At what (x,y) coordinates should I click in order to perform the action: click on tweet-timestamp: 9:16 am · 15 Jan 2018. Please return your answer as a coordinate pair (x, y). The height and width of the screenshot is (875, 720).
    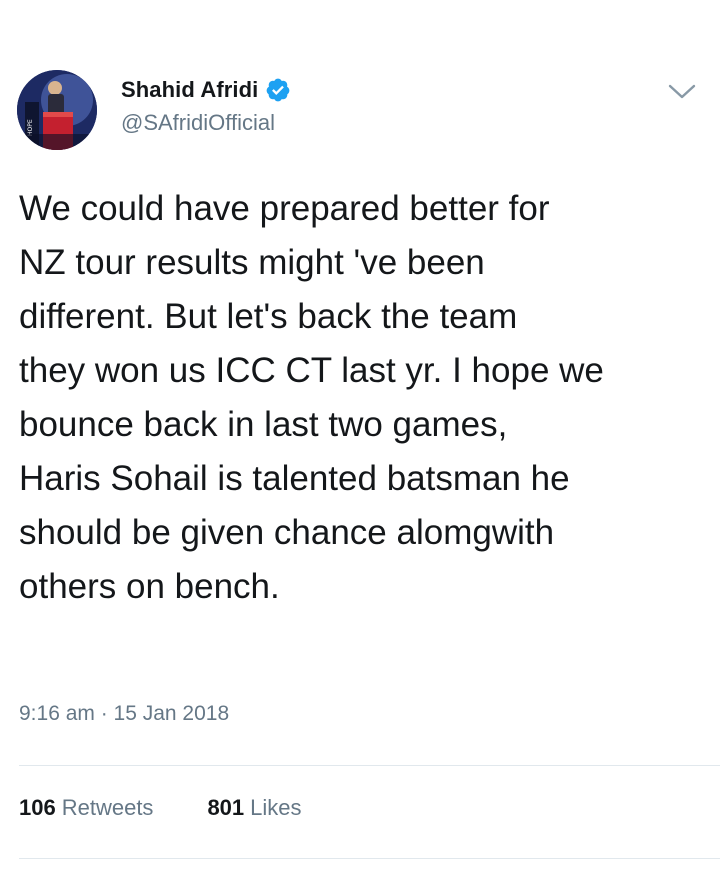
    Looking at the image, I should click on (124, 714).